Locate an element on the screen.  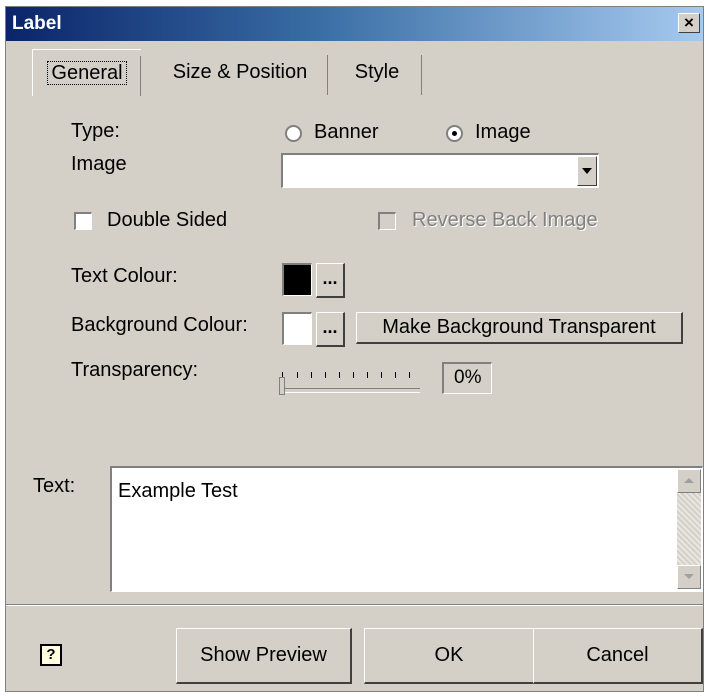
cancel-button: Cancel is located at coordinates (618, 656).